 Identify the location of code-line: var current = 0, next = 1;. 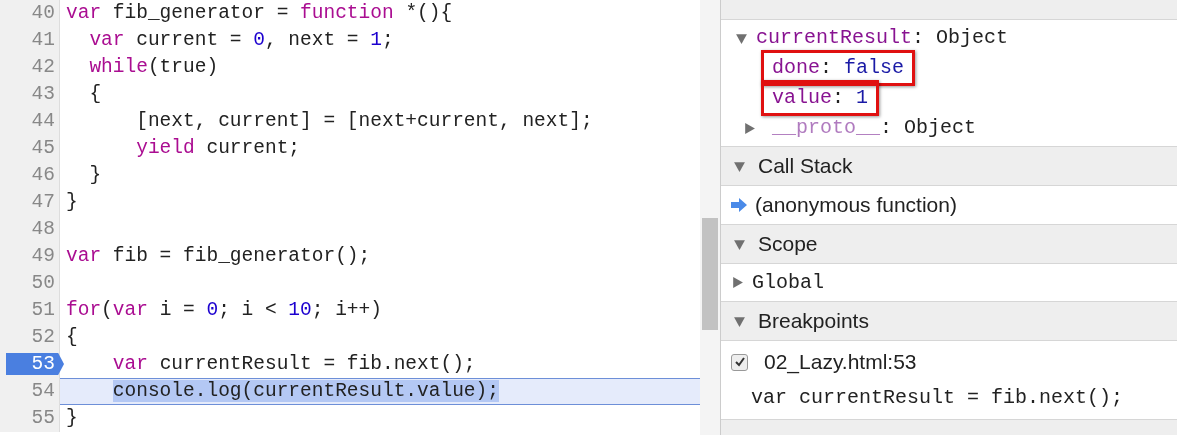
(241, 40).